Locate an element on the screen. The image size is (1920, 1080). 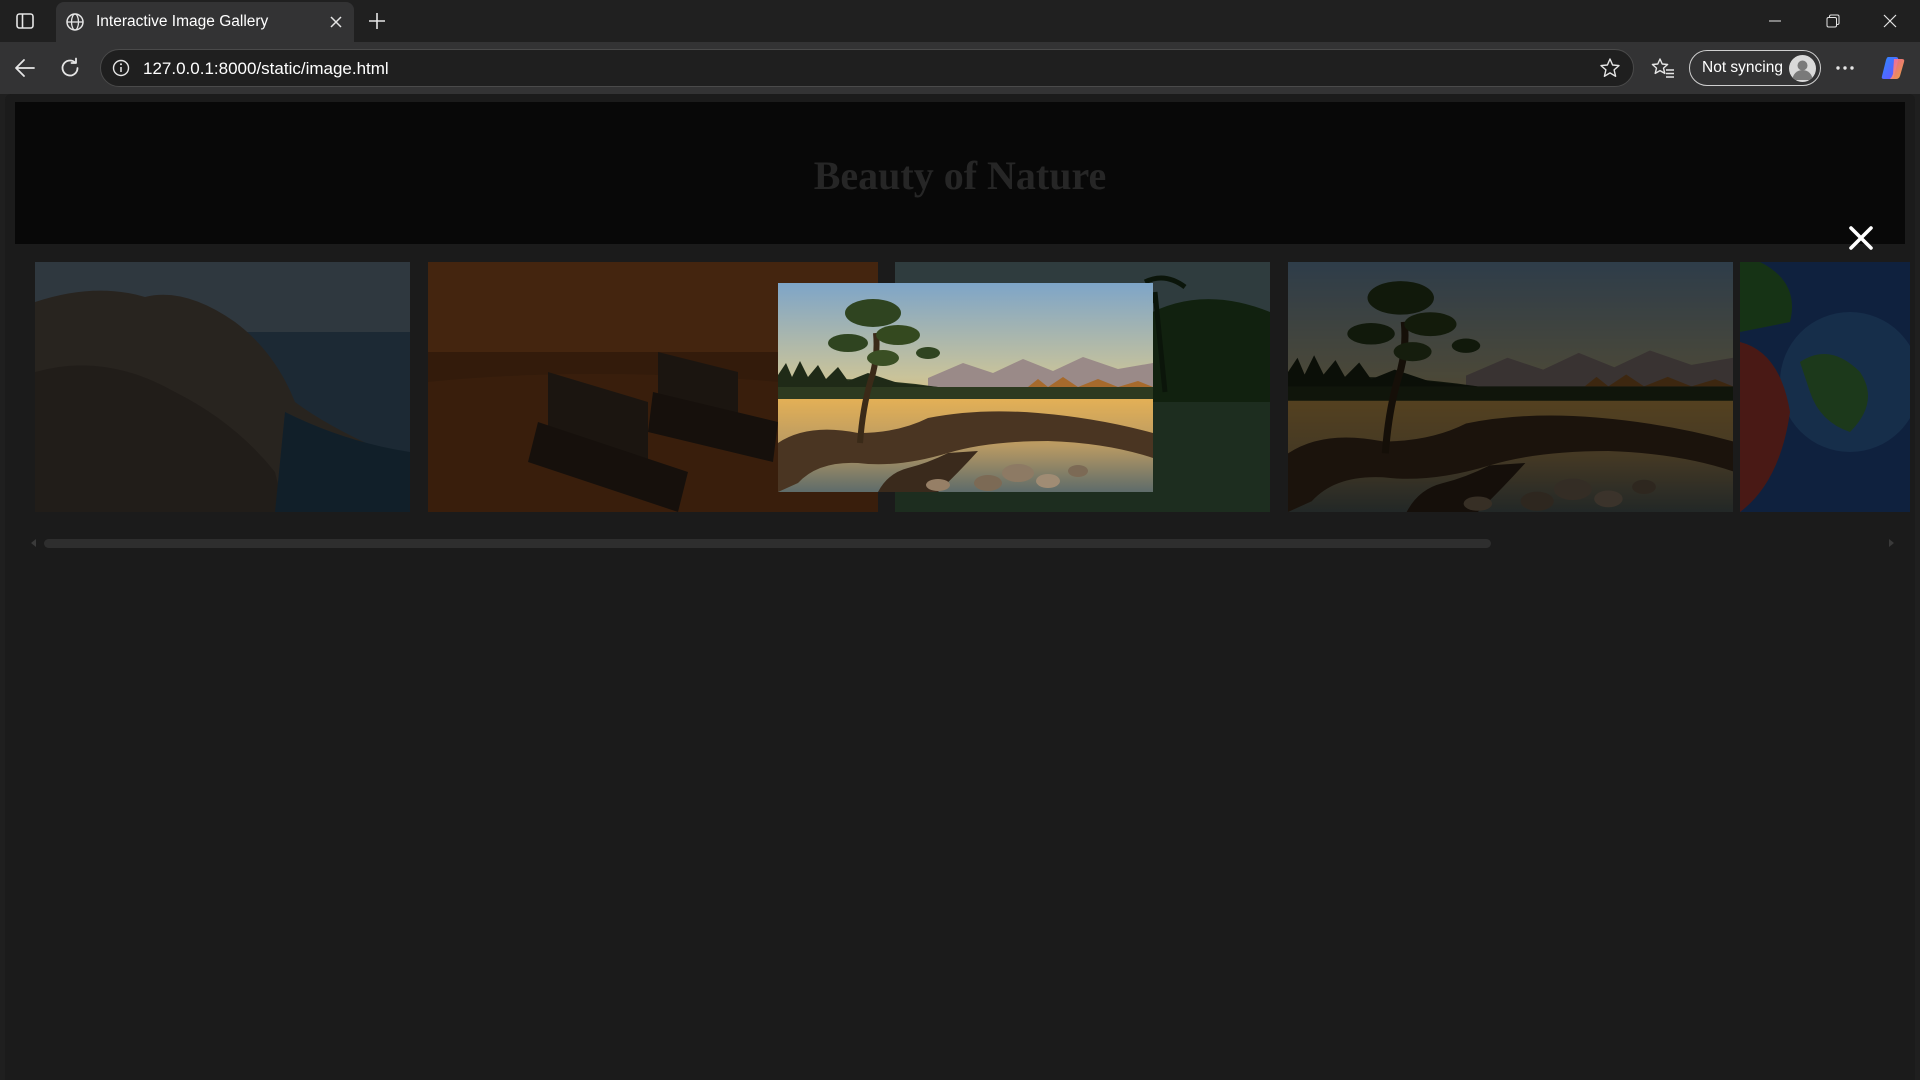
gallery-image-tree-lake is located at coordinates (1510, 387).